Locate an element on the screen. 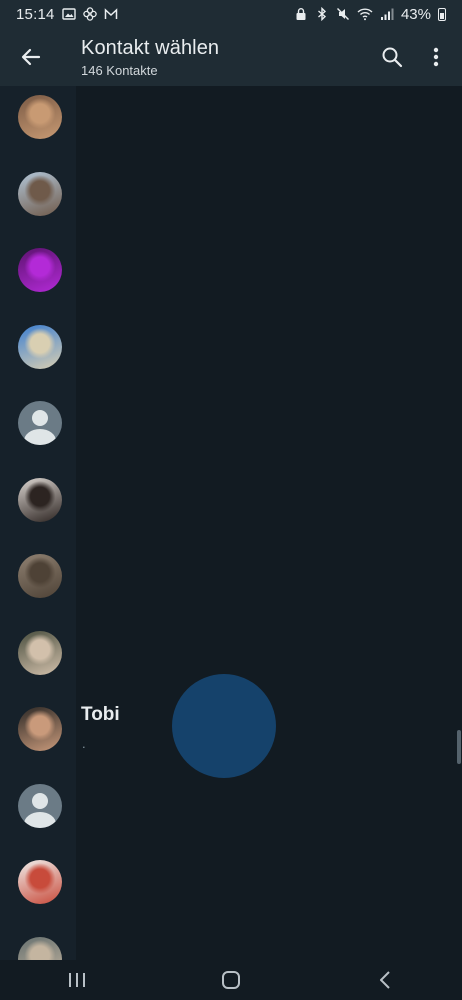 The width and height of the screenshot is (462, 1000). contact-list is located at coordinates (38, 533).